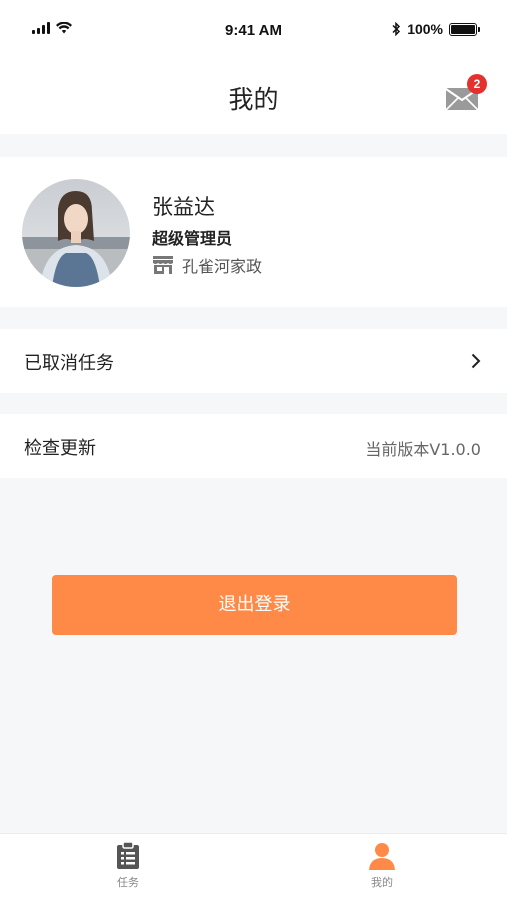 This screenshot has height=900, width=507. Describe the element at coordinates (163, 265) in the screenshot. I see `store-icon` at that location.